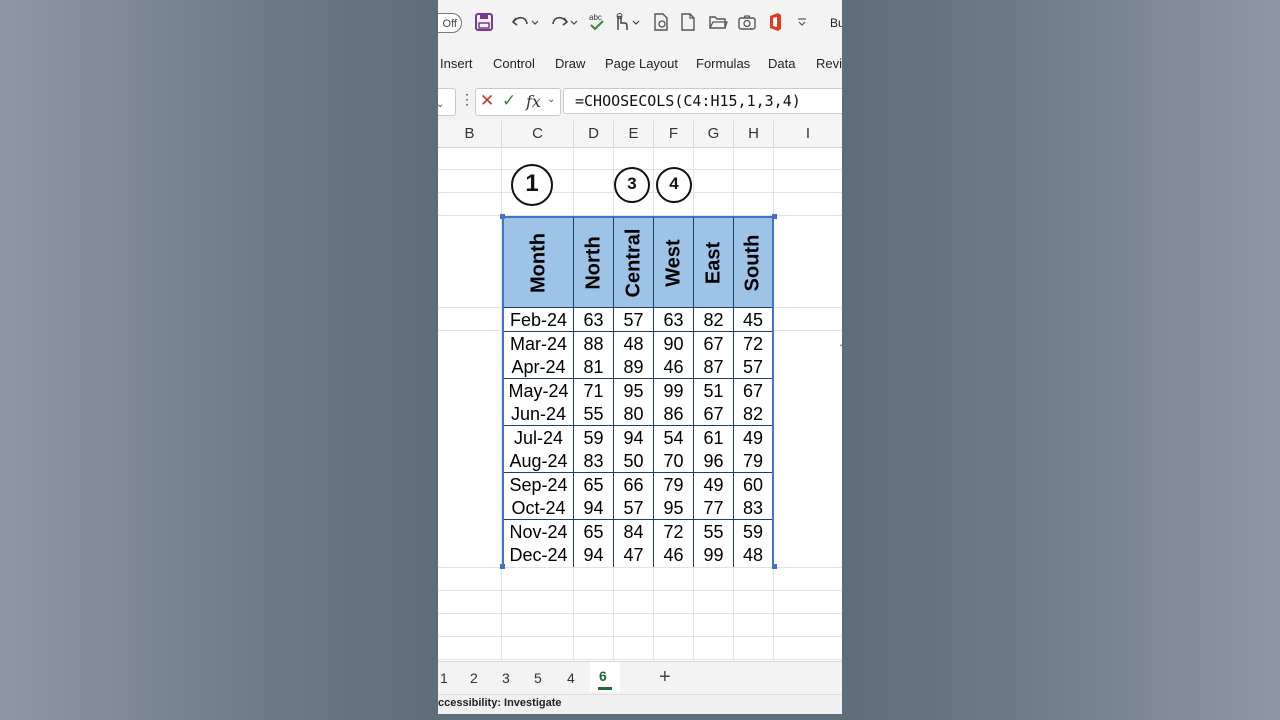 This screenshot has width=1280, height=720. What do you see at coordinates (539, 390) in the screenshot?
I see `table-cell-month: May-24` at bounding box center [539, 390].